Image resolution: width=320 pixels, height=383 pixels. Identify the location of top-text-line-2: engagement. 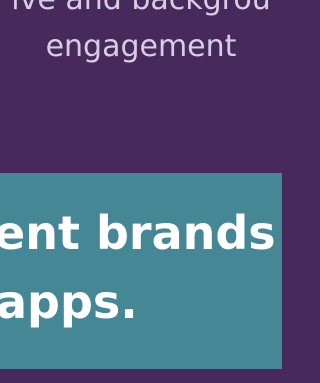
(141, 46).